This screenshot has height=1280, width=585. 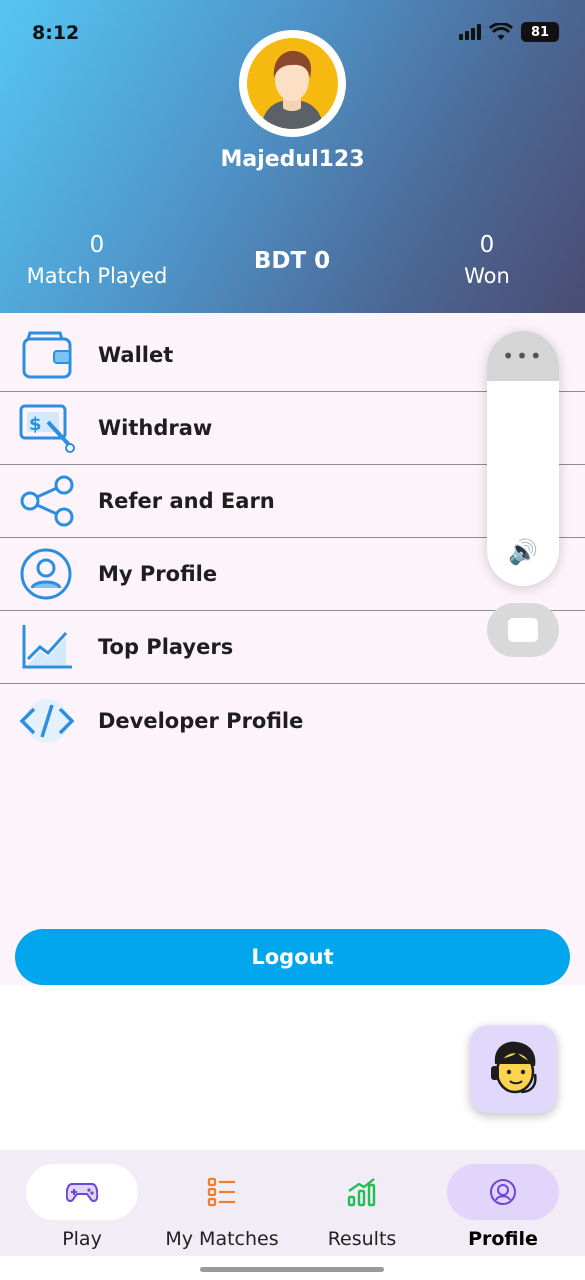 What do you see at coordinates (292, 261) in the screenshot?
I see `balance-amount: BDT 0` at bounding box center [292, 261].